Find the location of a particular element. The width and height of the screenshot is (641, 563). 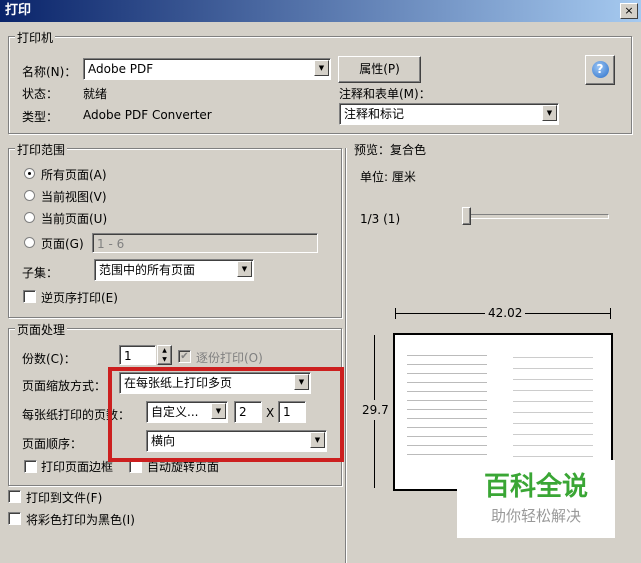

print-range-label: 打印范围 is located at coordinates (41, 149).